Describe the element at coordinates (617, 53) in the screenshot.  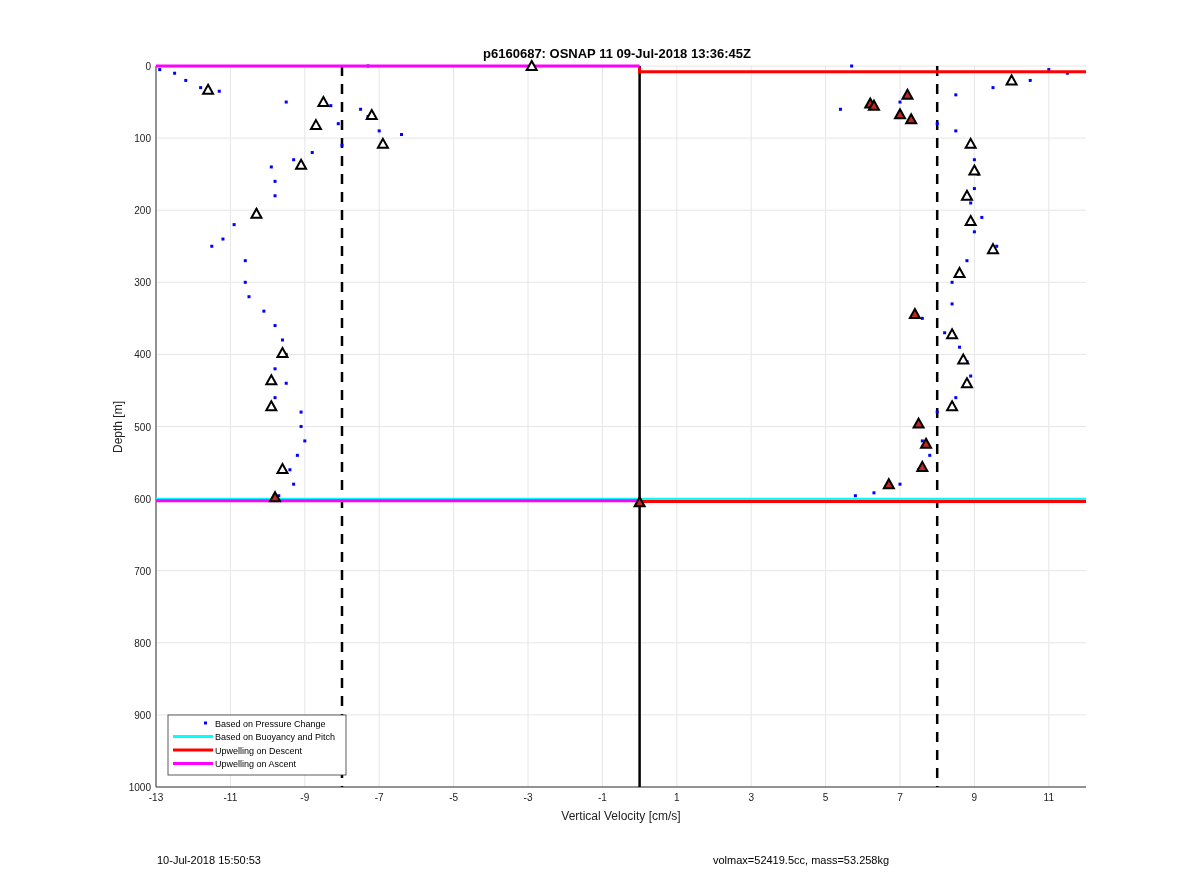
I see `chart-title: p6160687: OSNAP 11 09-Jul-2018 13:36:45Z` at that location.